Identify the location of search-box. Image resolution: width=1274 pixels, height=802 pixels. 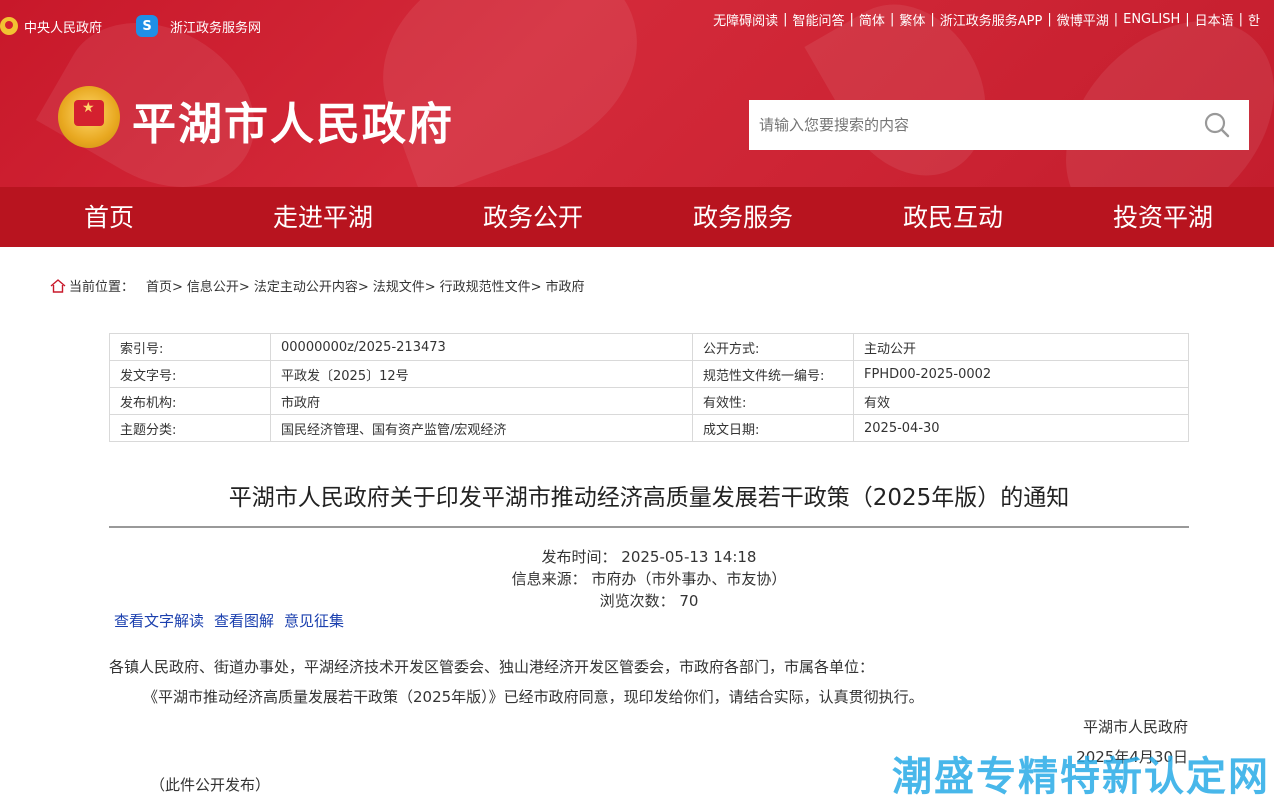
(999, 125).